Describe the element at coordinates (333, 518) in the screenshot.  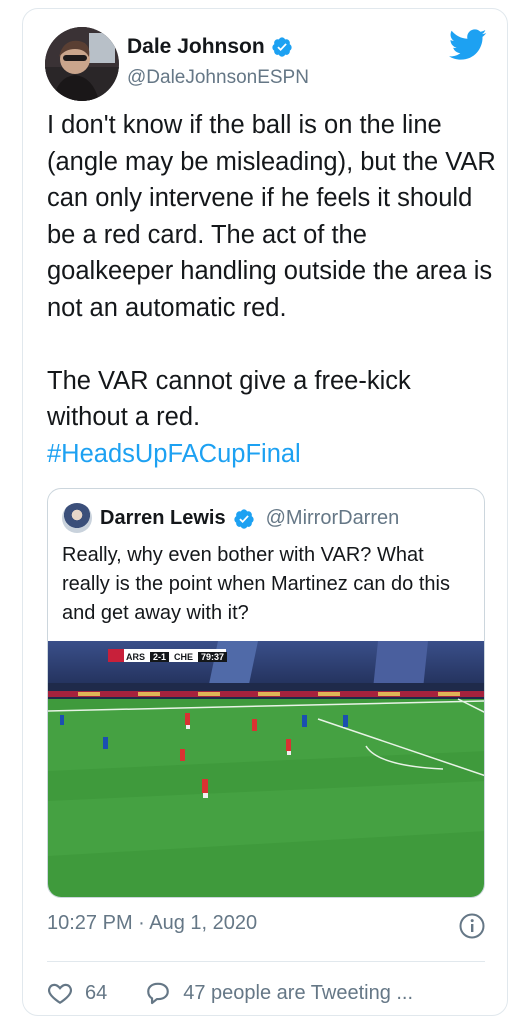
I see `quoted-author-handle: @MirrorDarren` at that location.